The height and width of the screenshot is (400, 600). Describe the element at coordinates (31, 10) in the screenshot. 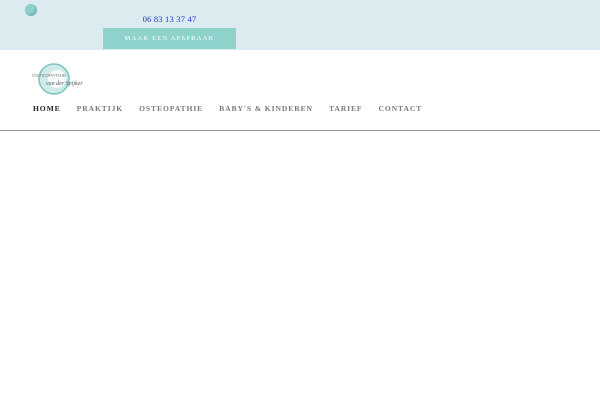

I see `circle-icon` at that location.